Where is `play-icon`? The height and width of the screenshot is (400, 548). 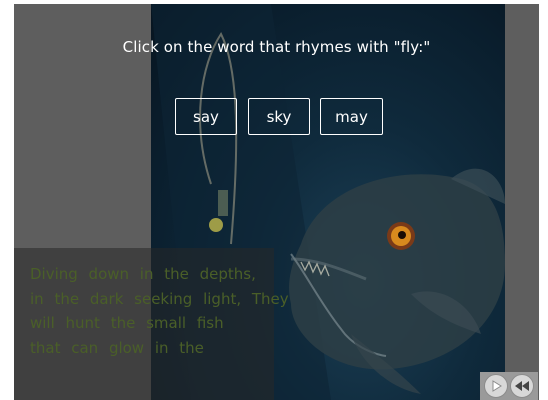
play-icon is located at coordinates (497, 386).